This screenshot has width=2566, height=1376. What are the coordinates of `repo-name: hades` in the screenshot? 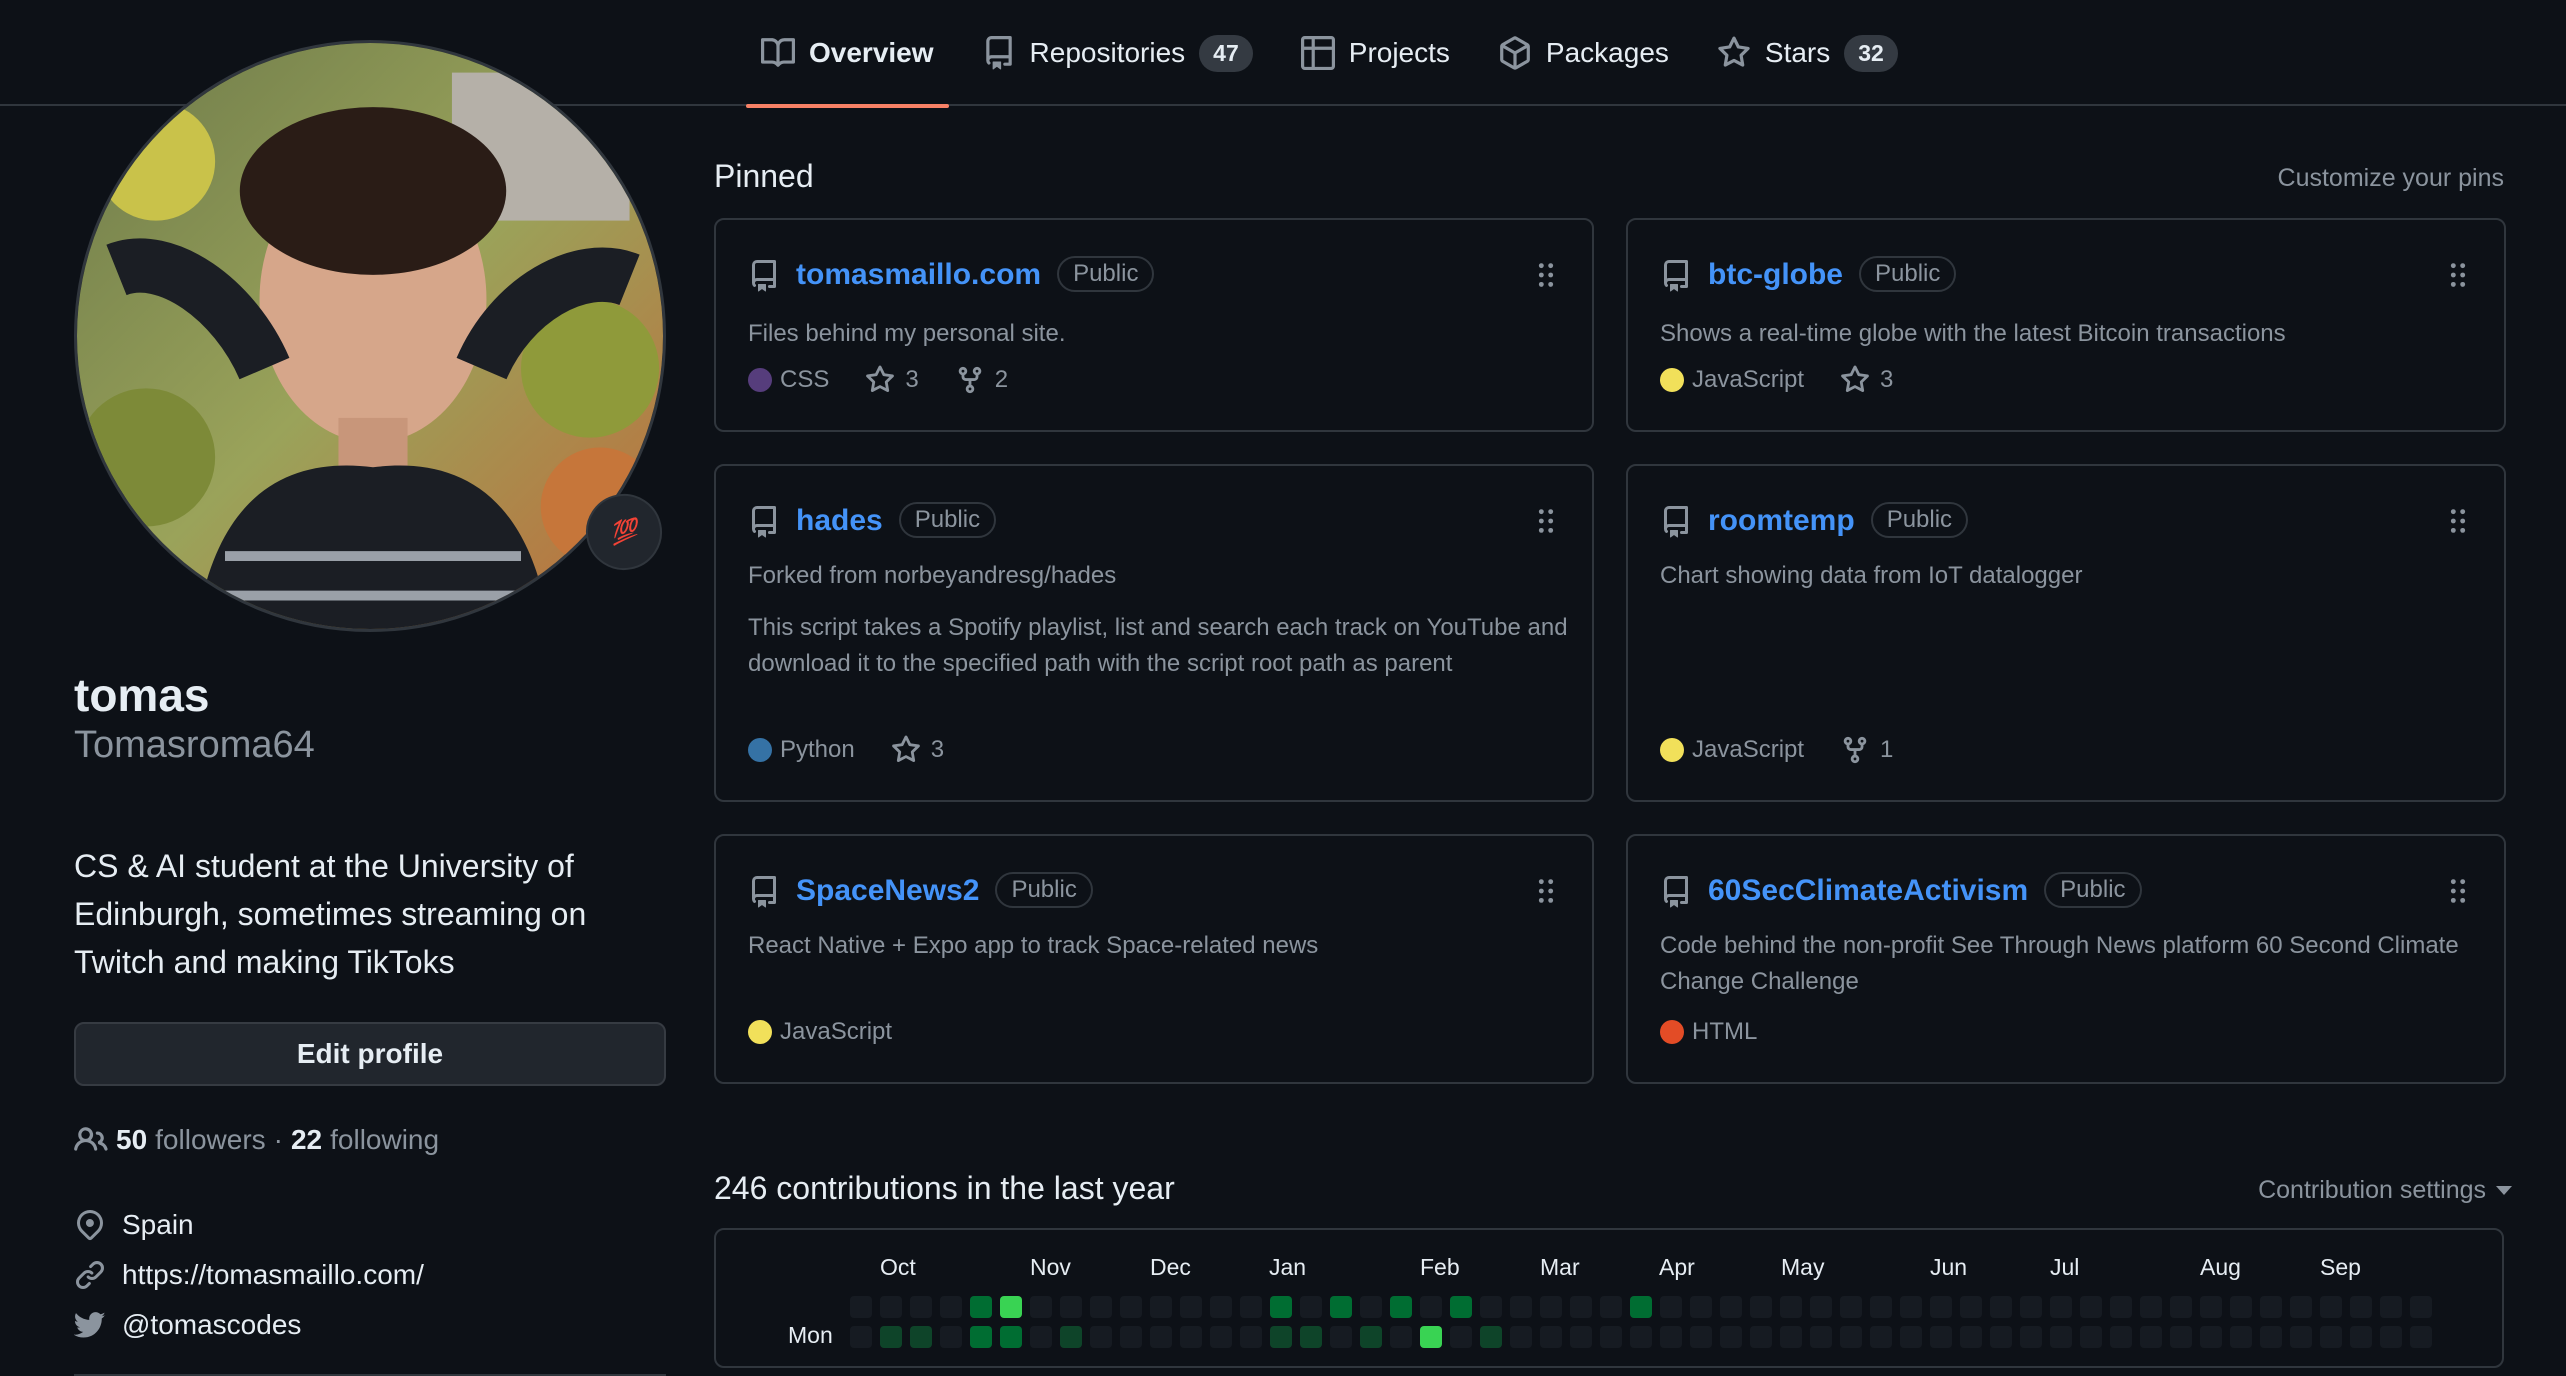 It's located at (839, 520).